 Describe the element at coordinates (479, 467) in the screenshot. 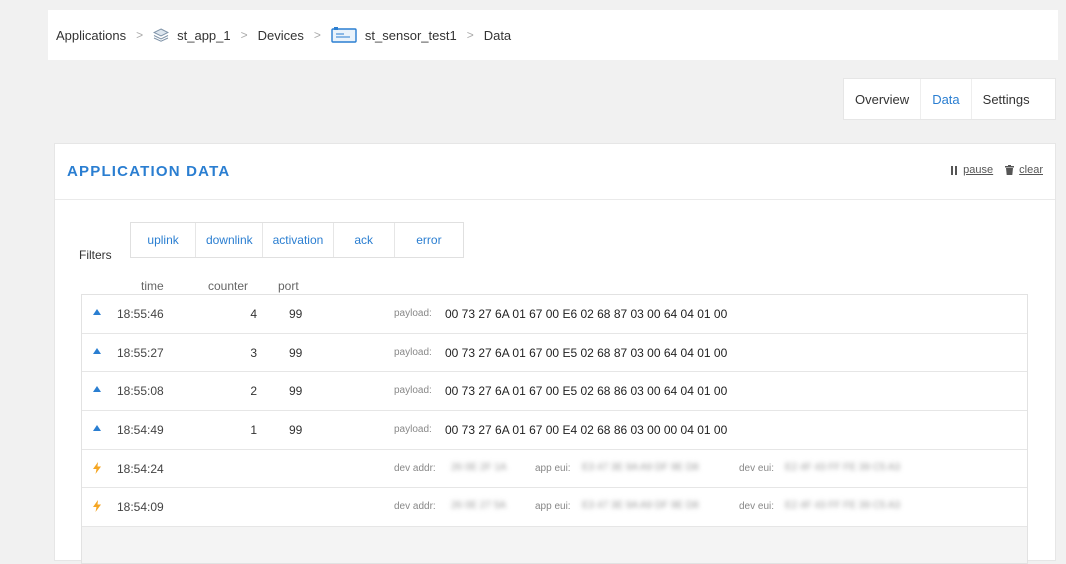

I see `row-dev-addr: 26 0E 2F 1A` at that location.